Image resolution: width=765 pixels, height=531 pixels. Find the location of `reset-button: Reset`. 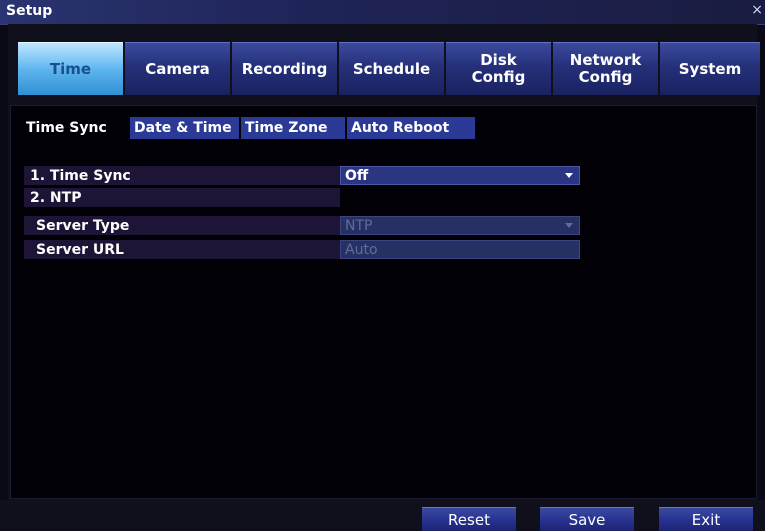

reset-button: Reset is located at coordinates (469, 519).